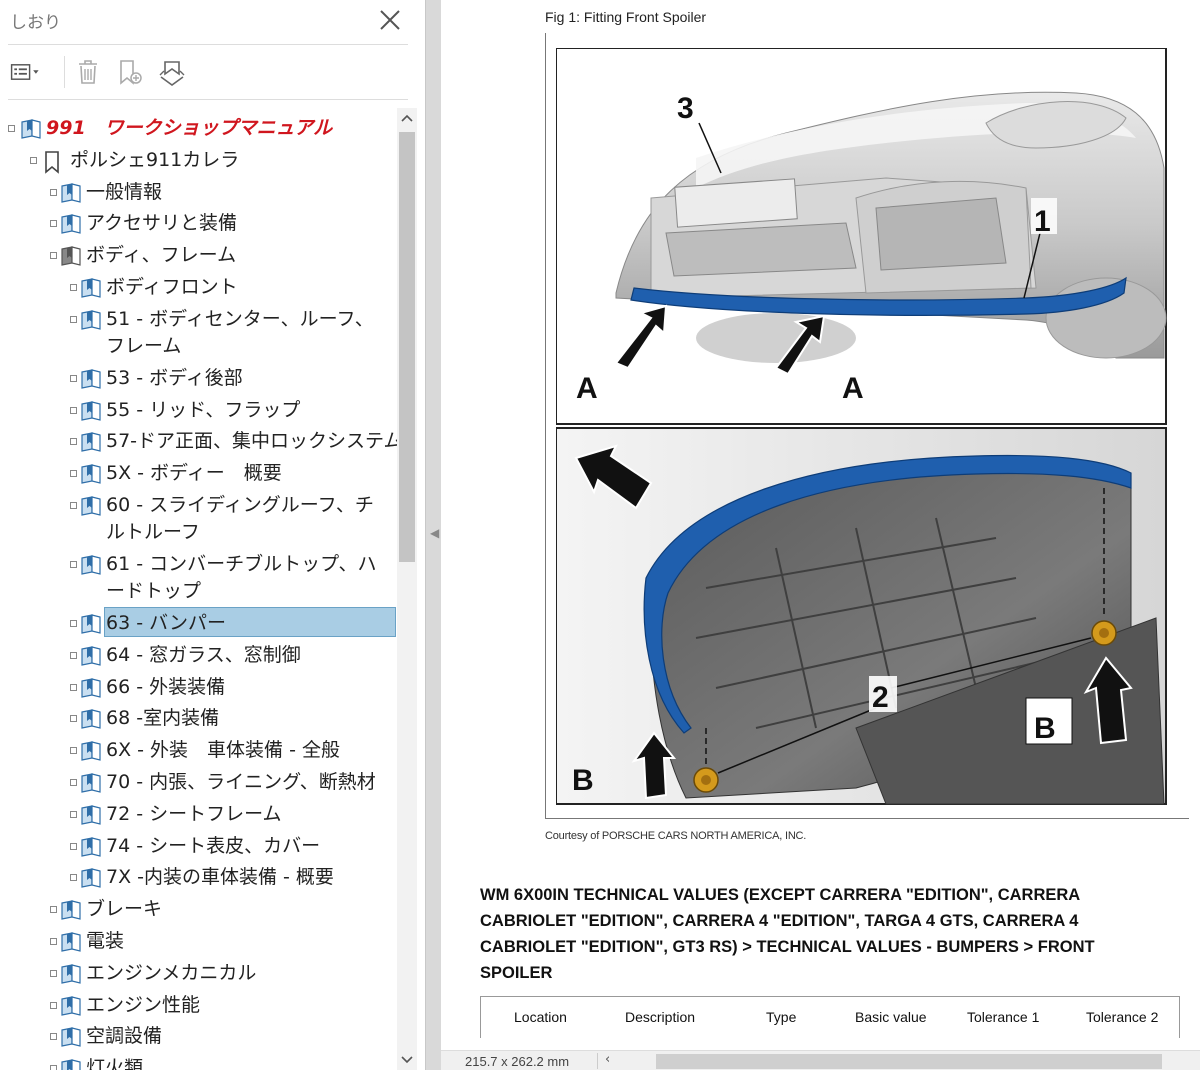 This screenshot has width=1200, height=1070. Describe the element at coordinates (198, 718) in the screenshot. I see `bookmark-item: 68 -室内装備` at that location.